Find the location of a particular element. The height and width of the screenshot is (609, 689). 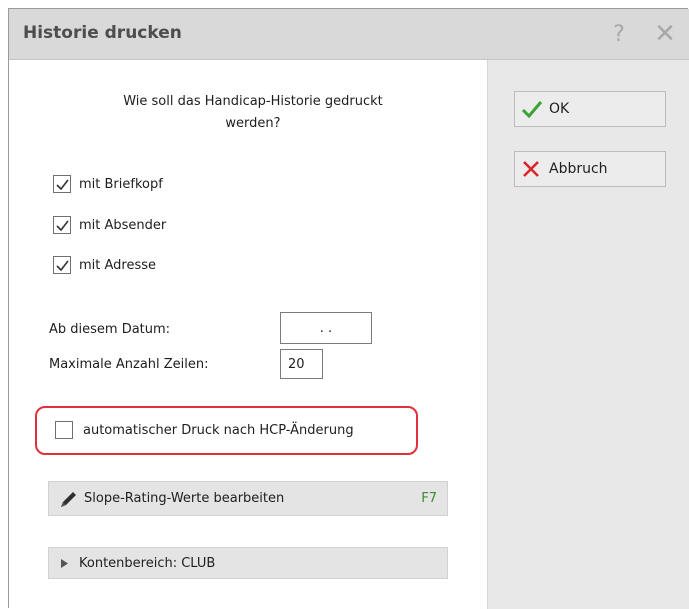

edit-slope-rating-button: Slope-Rating-Werte bearbeiten F7 is located at coordinates (248, 498).